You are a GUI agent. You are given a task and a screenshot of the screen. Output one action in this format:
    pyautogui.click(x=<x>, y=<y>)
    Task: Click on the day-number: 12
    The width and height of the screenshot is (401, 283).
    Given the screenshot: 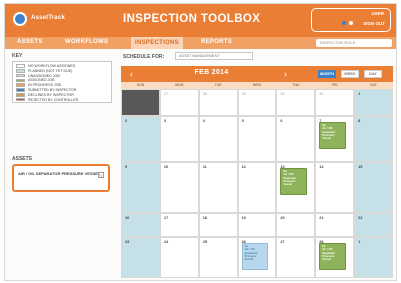 What is the action you would take?
    pyautogui.click(x=243, y=167)
    